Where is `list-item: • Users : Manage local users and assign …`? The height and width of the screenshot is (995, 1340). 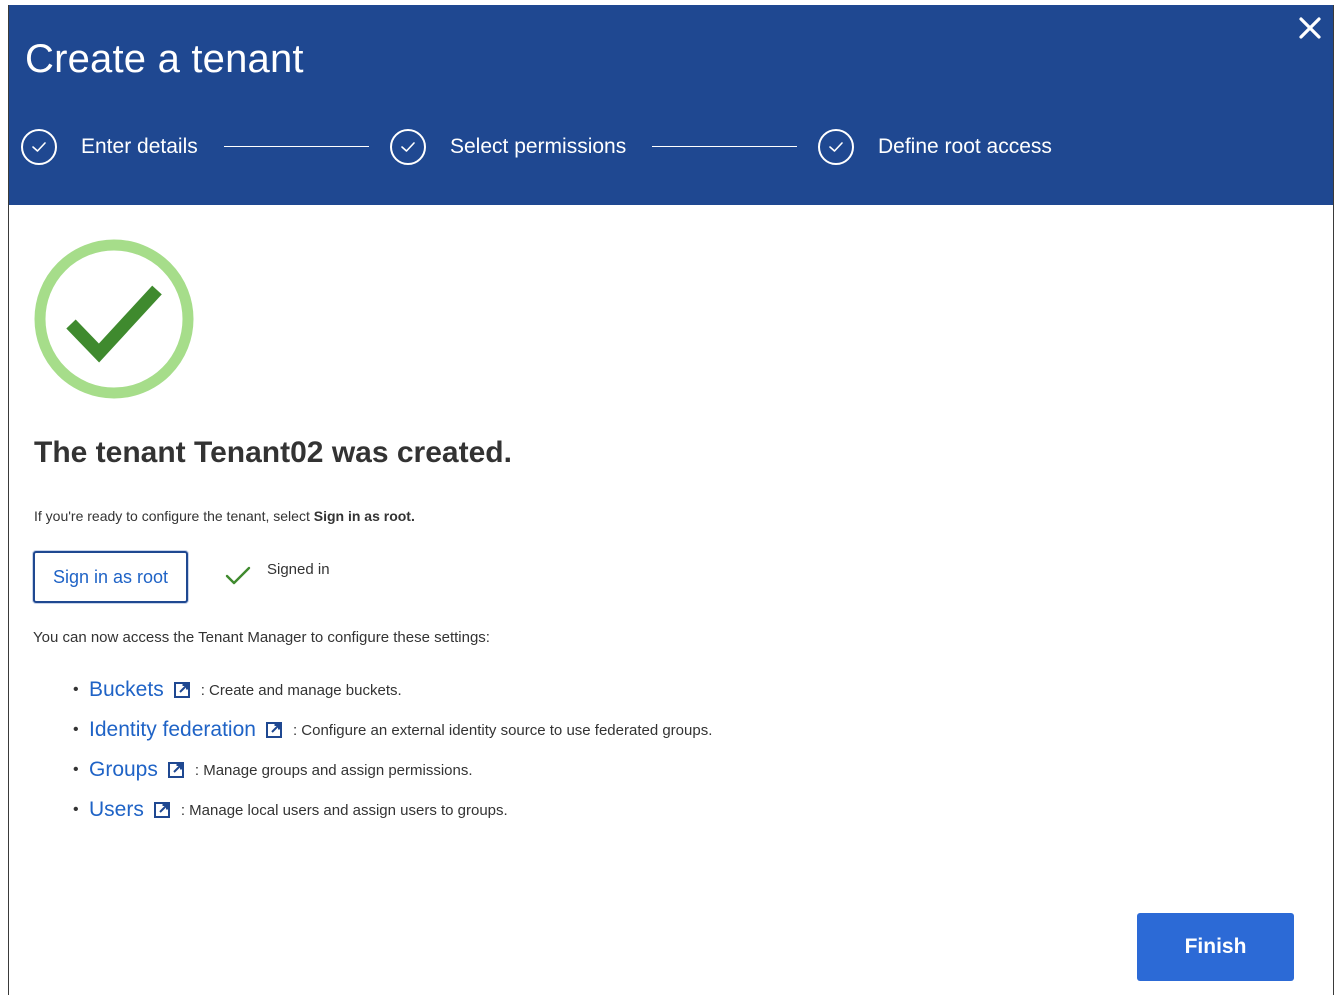
list-item: • Users : Manage local users and assign … is located at coordinates (290, 810).